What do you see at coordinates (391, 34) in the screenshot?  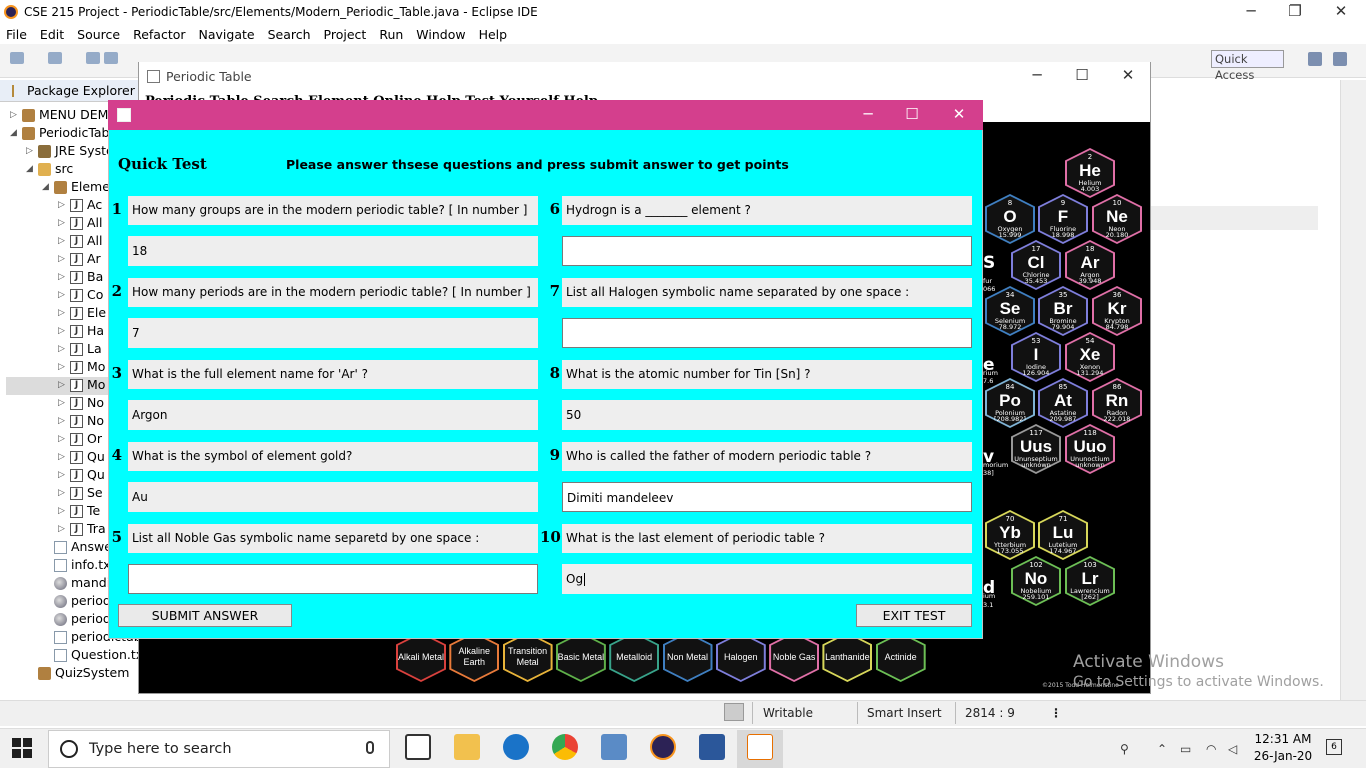 I see `menu-run: Run` at bounding box center [391, 34].